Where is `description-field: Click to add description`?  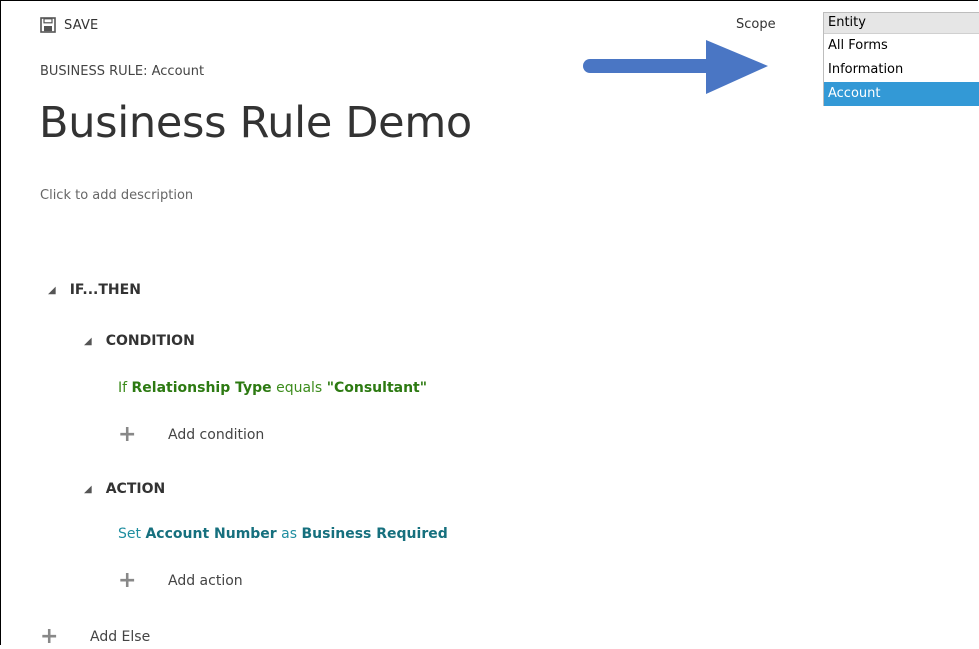 description-field: Click to add description is located at coordinates (116, 195).